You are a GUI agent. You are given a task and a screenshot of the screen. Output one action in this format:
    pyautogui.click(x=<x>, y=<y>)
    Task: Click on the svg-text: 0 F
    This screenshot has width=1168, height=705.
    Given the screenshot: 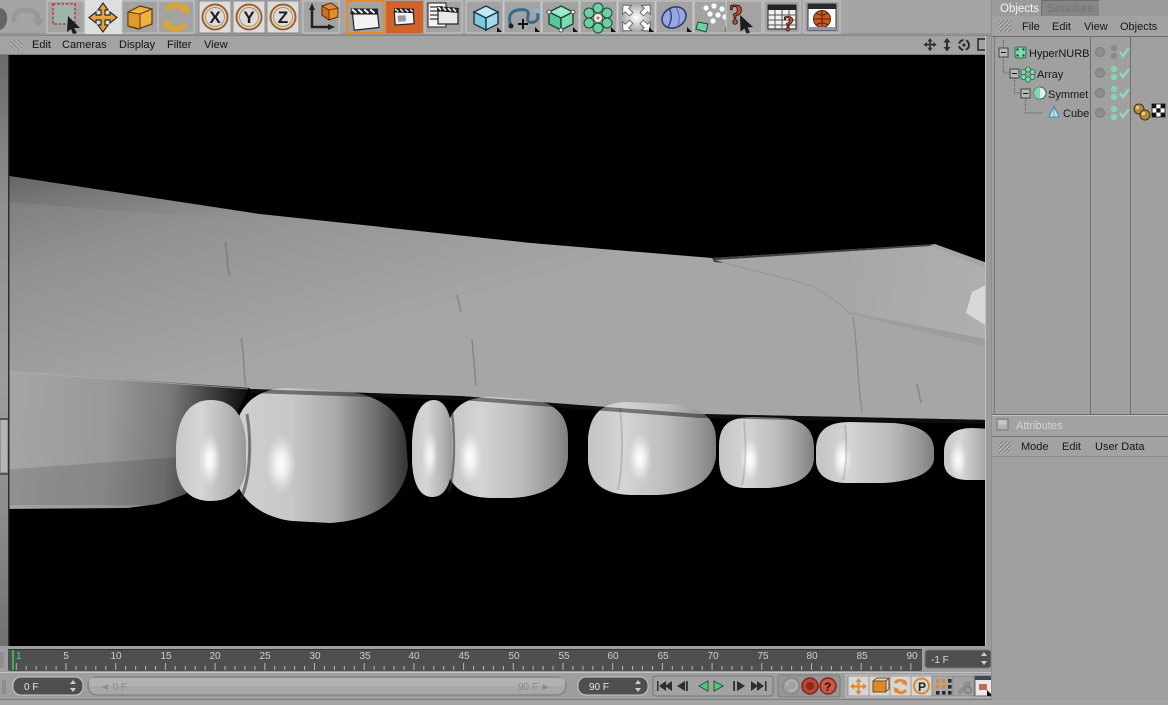 What is the action you would take?
    pyautogui.click(x=31, y=687)
    